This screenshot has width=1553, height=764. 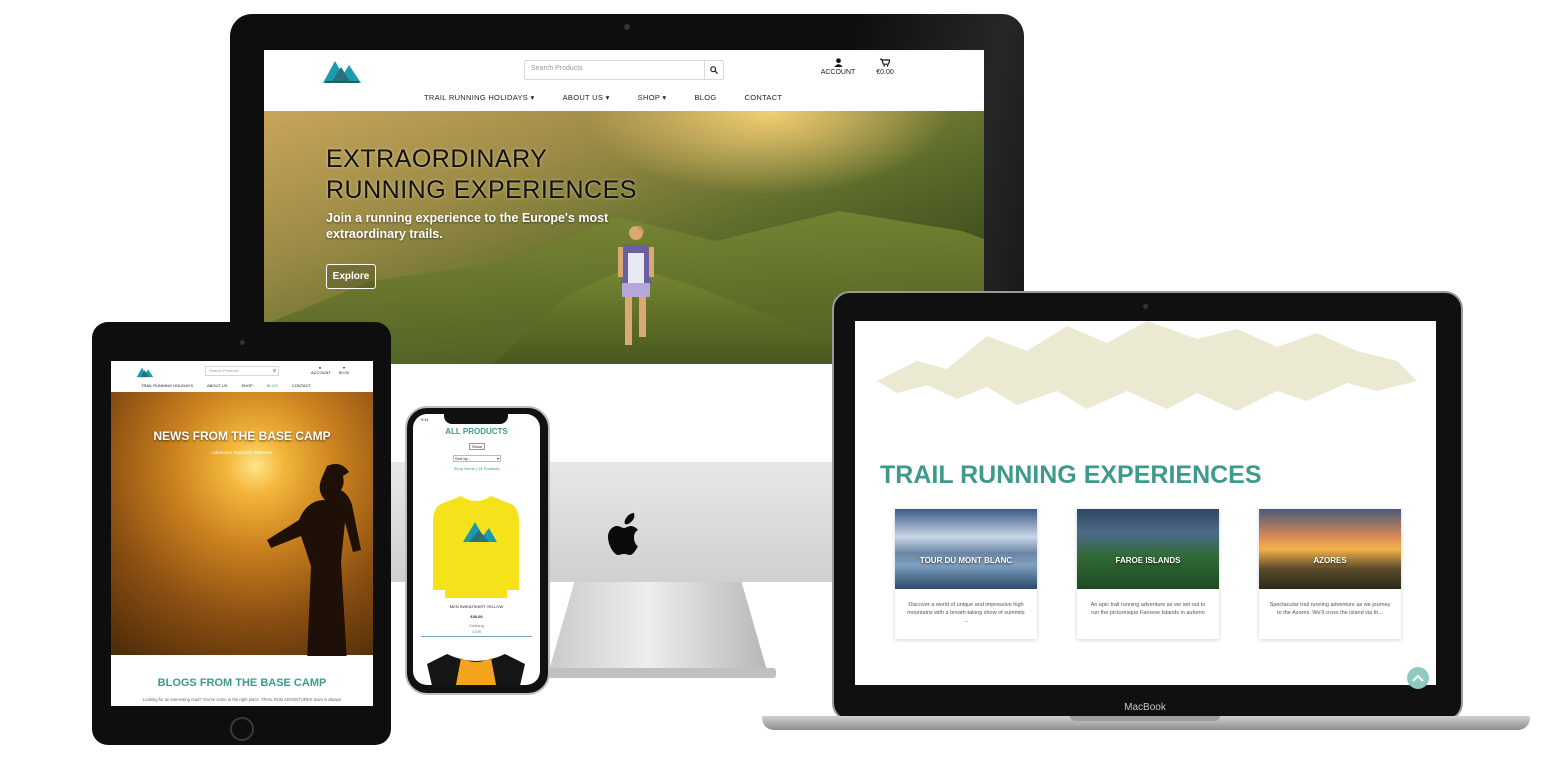 What do you see at coordinates (1330, 560) in the screenshot?
I see `card-title: AZORES` at bounding box center [1330, 560].